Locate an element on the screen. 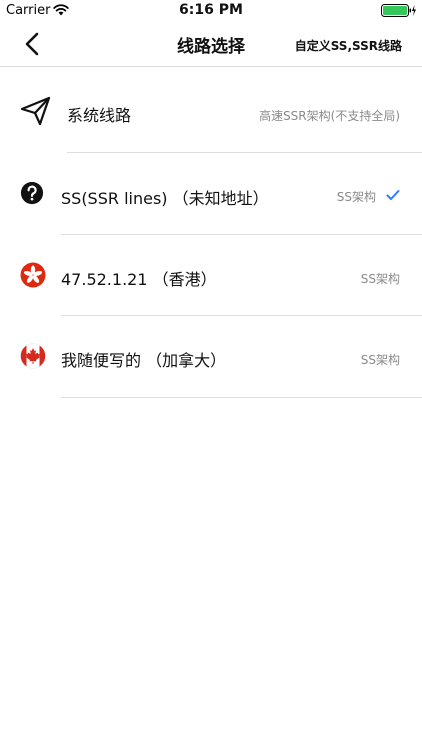 The width and height of the screenshot is (422, 750). line-row-unknown: SS(SSR lines) （未知地址） SS架构 is located at coordinates (211, 194).